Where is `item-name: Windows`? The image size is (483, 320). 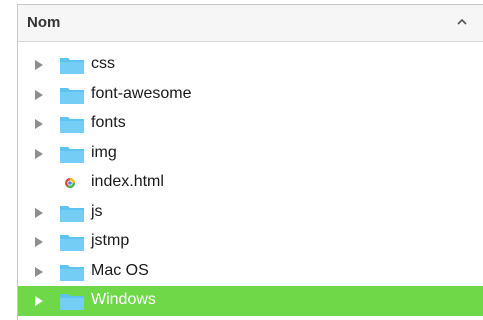
item-name: Windows is located at coordinates (123, 299).